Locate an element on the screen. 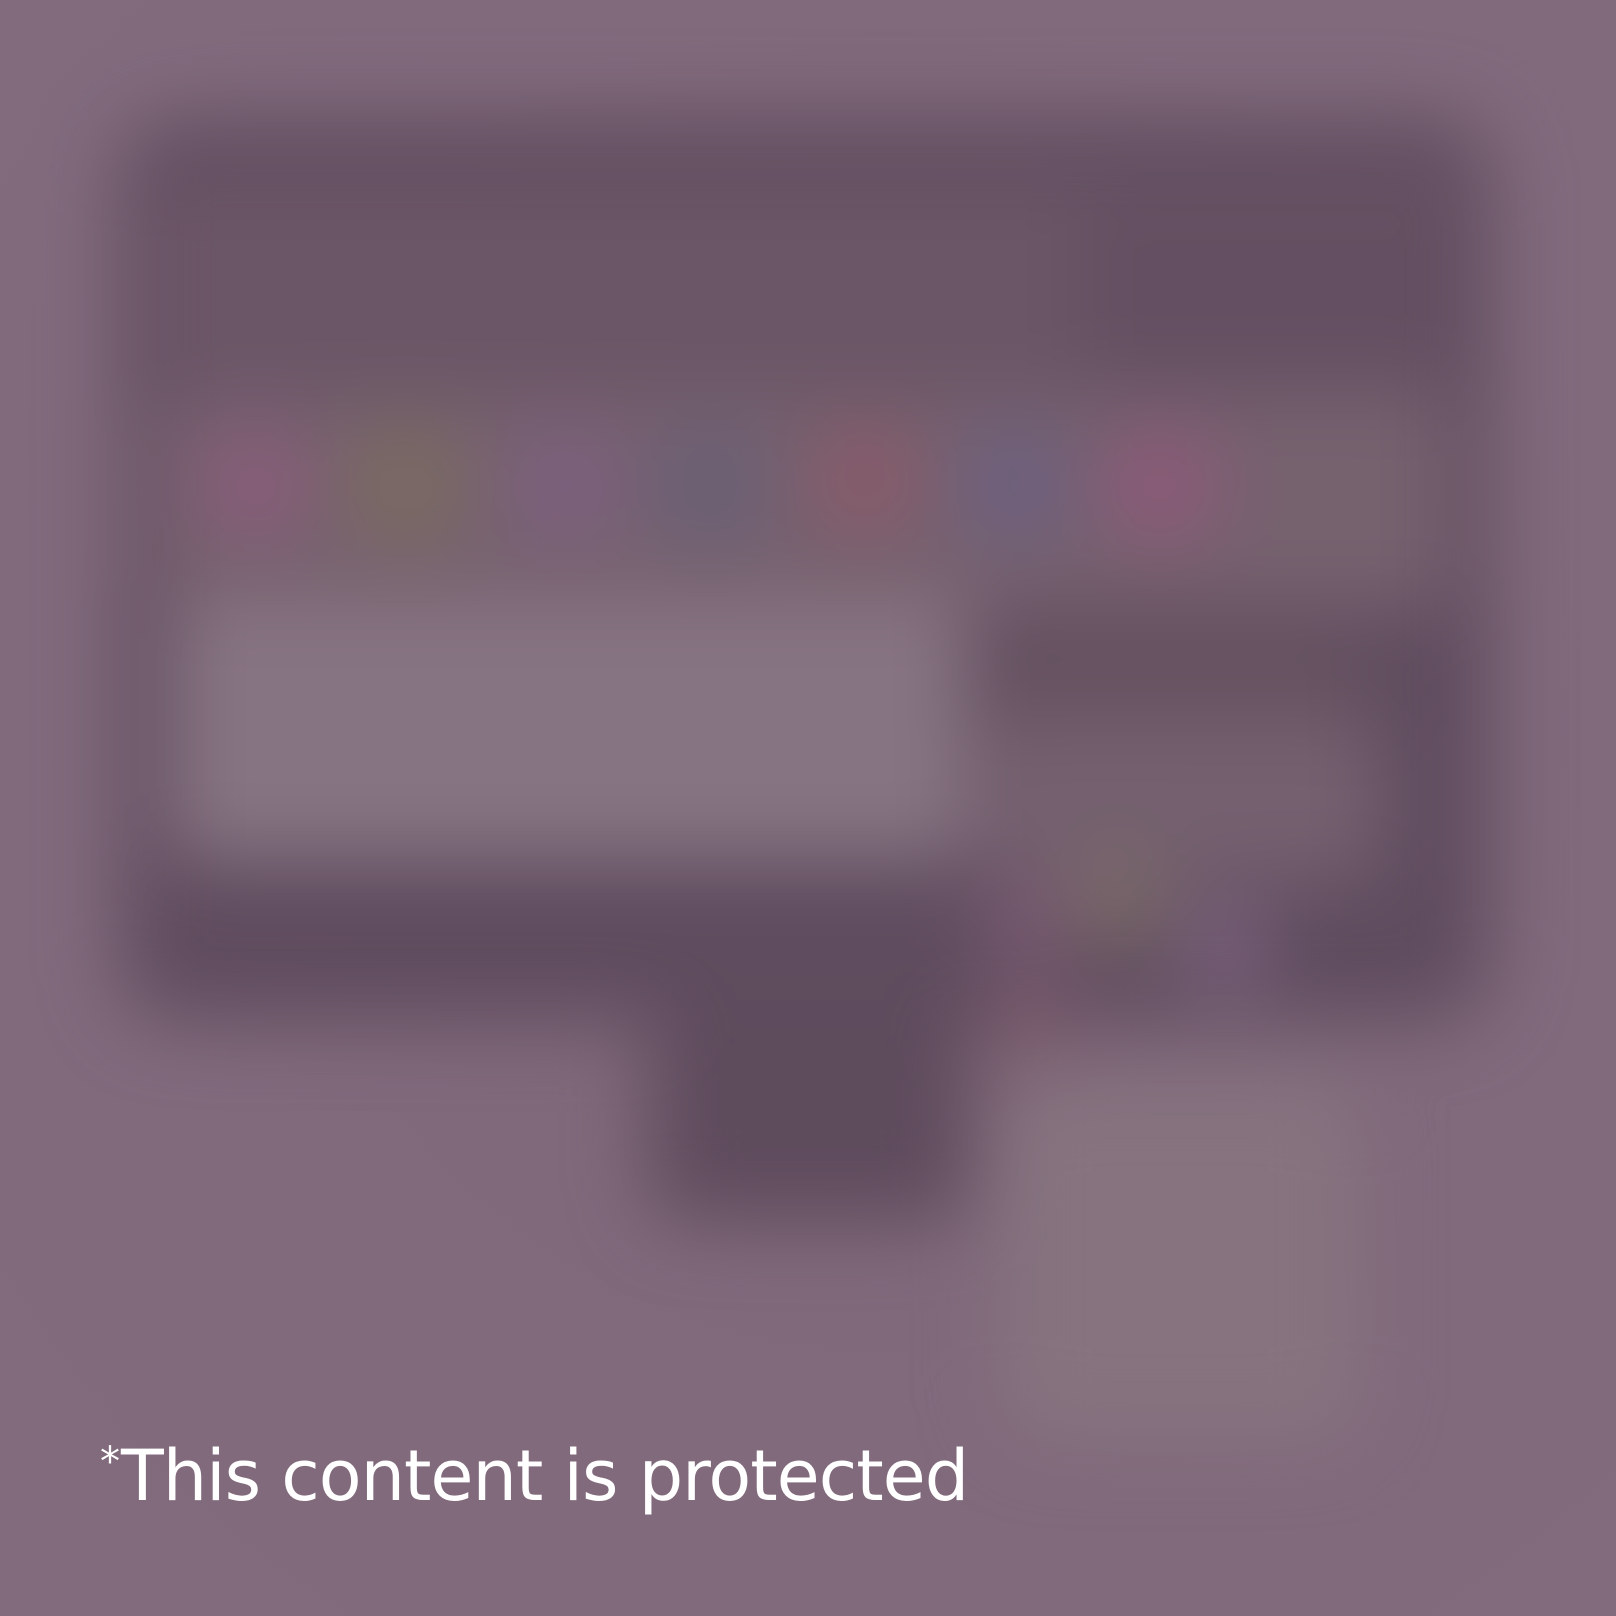 Image resolution: width=1616 pixels, height=1616 pixels. monitor-content-panel is located at coordinates (570, 730).